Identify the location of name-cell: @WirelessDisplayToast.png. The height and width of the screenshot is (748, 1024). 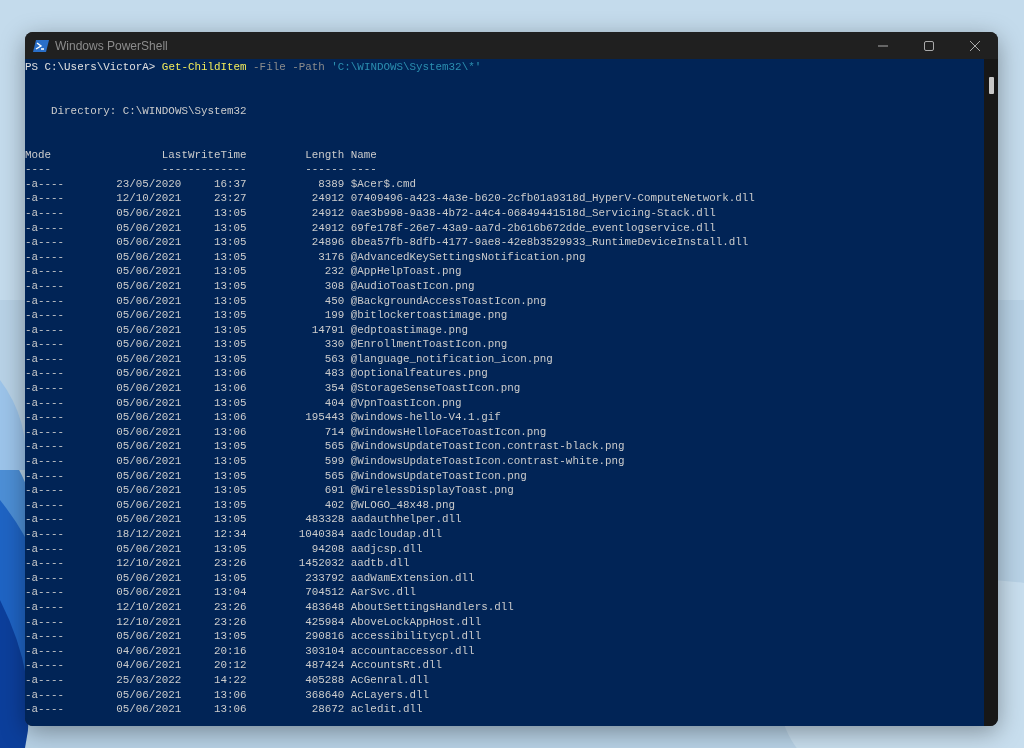
(432, 490).